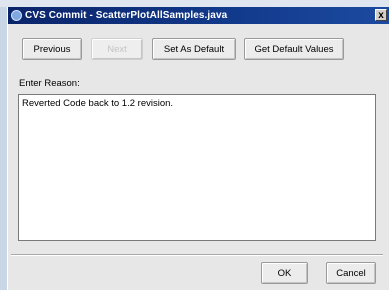  Describe the element at coordinates (351, 273) in the screenshot. I see `cancel-button: Cancel` at that location.